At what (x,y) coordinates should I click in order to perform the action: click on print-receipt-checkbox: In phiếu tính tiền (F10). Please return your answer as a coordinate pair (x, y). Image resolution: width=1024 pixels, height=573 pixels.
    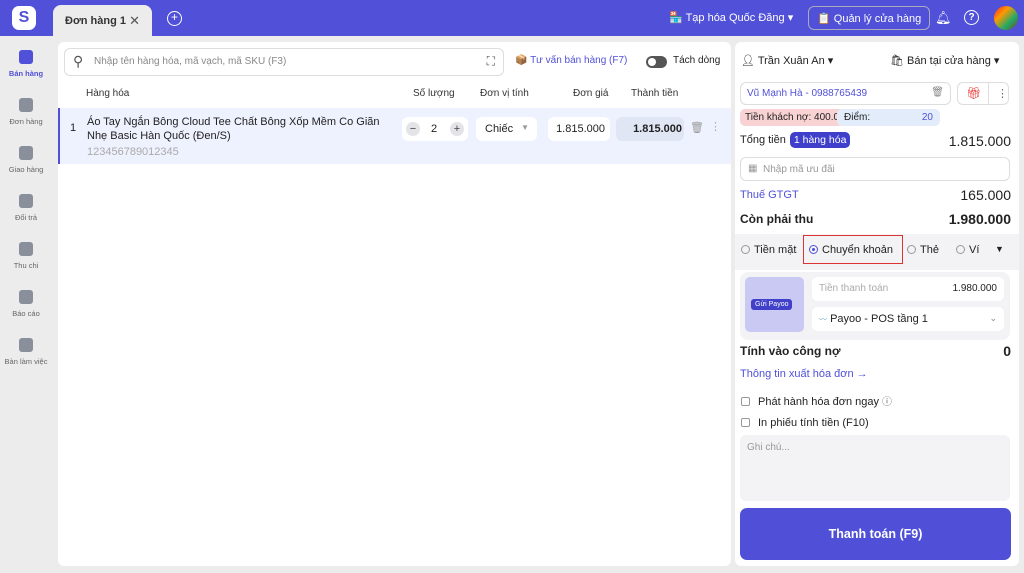
    Looking at the image, I should click on (805, 423).